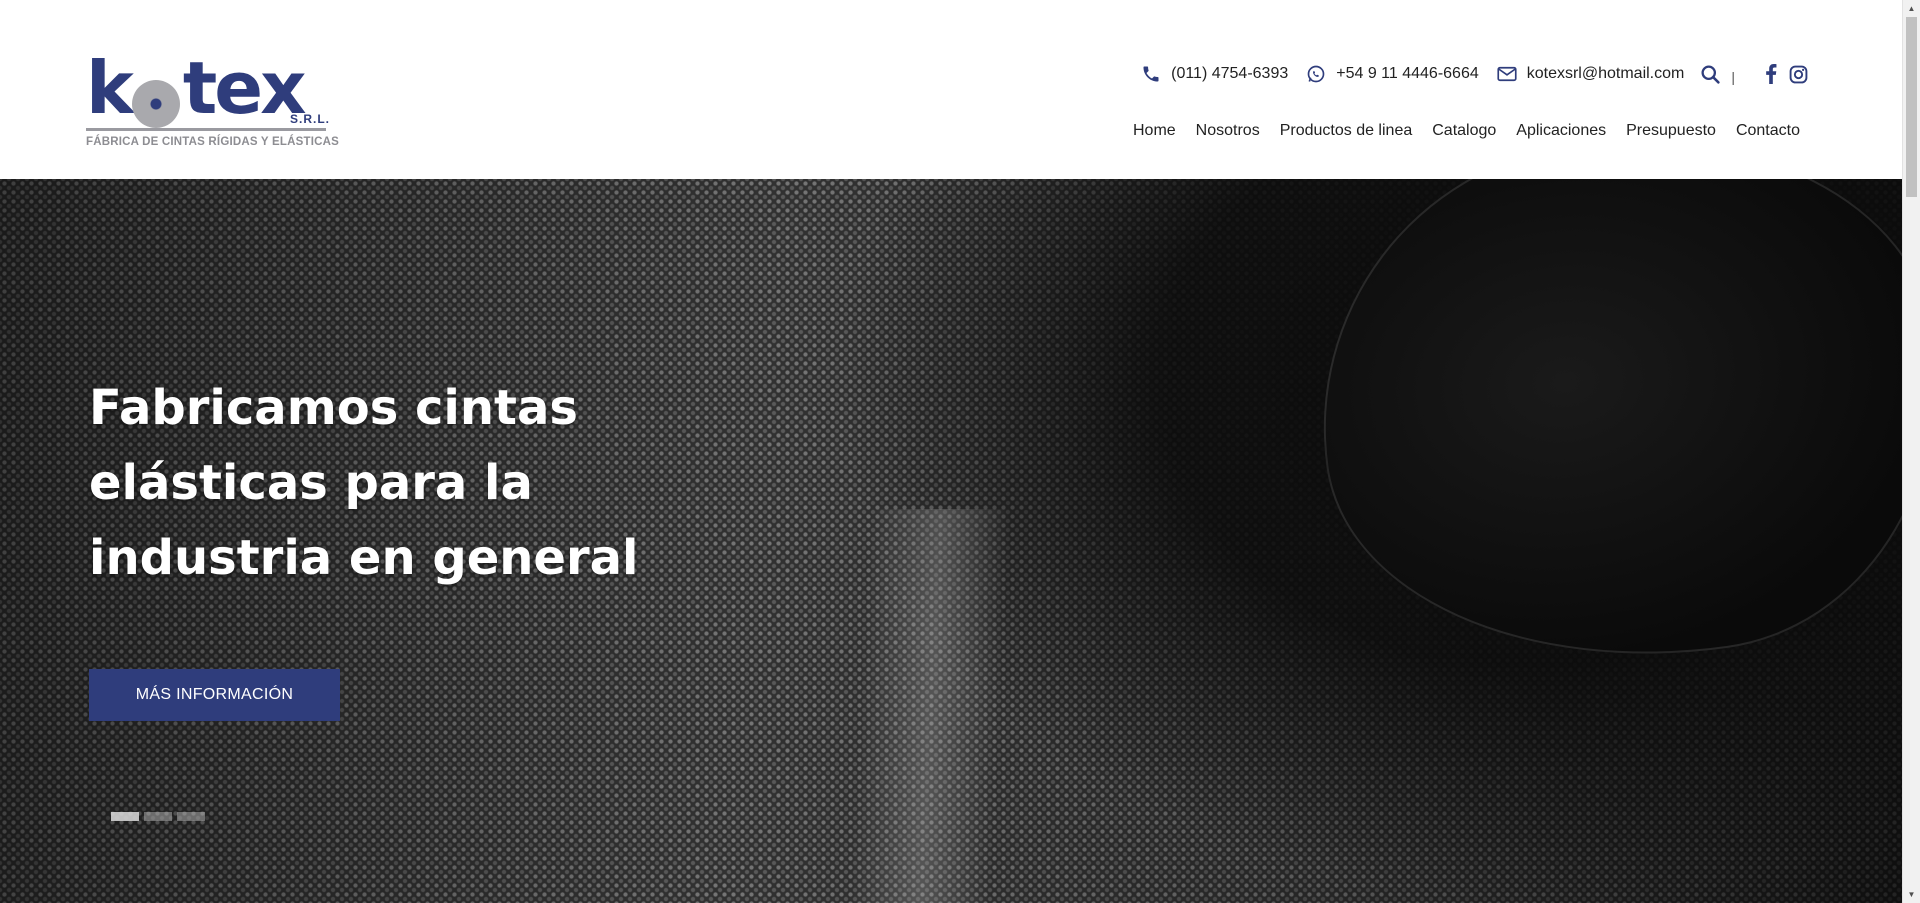  Describe the element at coordinates (110, 88) in the screenshot. I see `logo-letter-k: k` at that location.